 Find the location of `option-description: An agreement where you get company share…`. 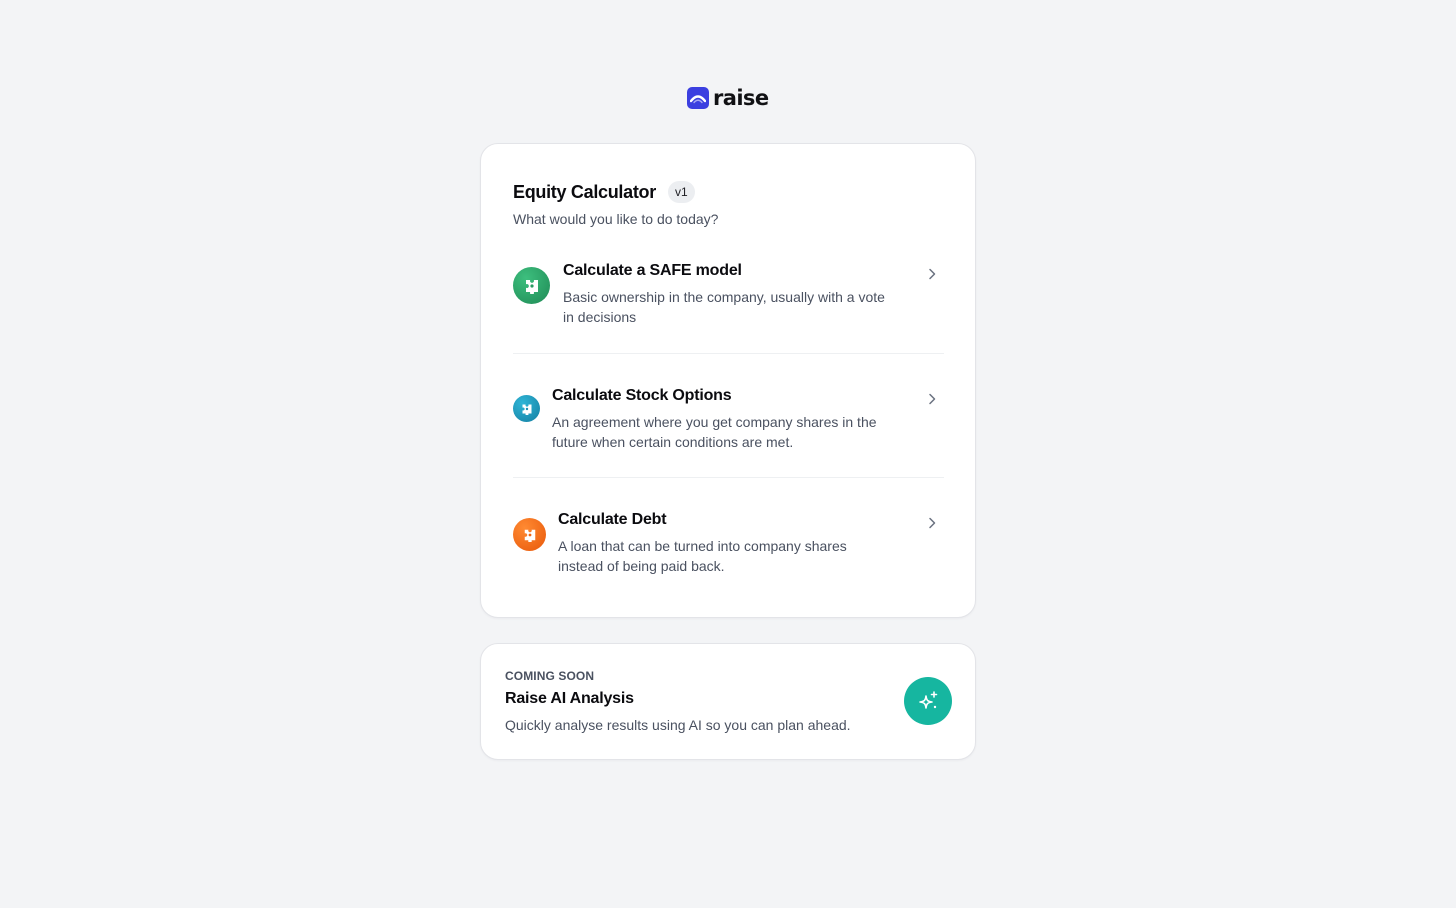

option-description: An agreement where you get company share… is located at coordinates (714, 432).